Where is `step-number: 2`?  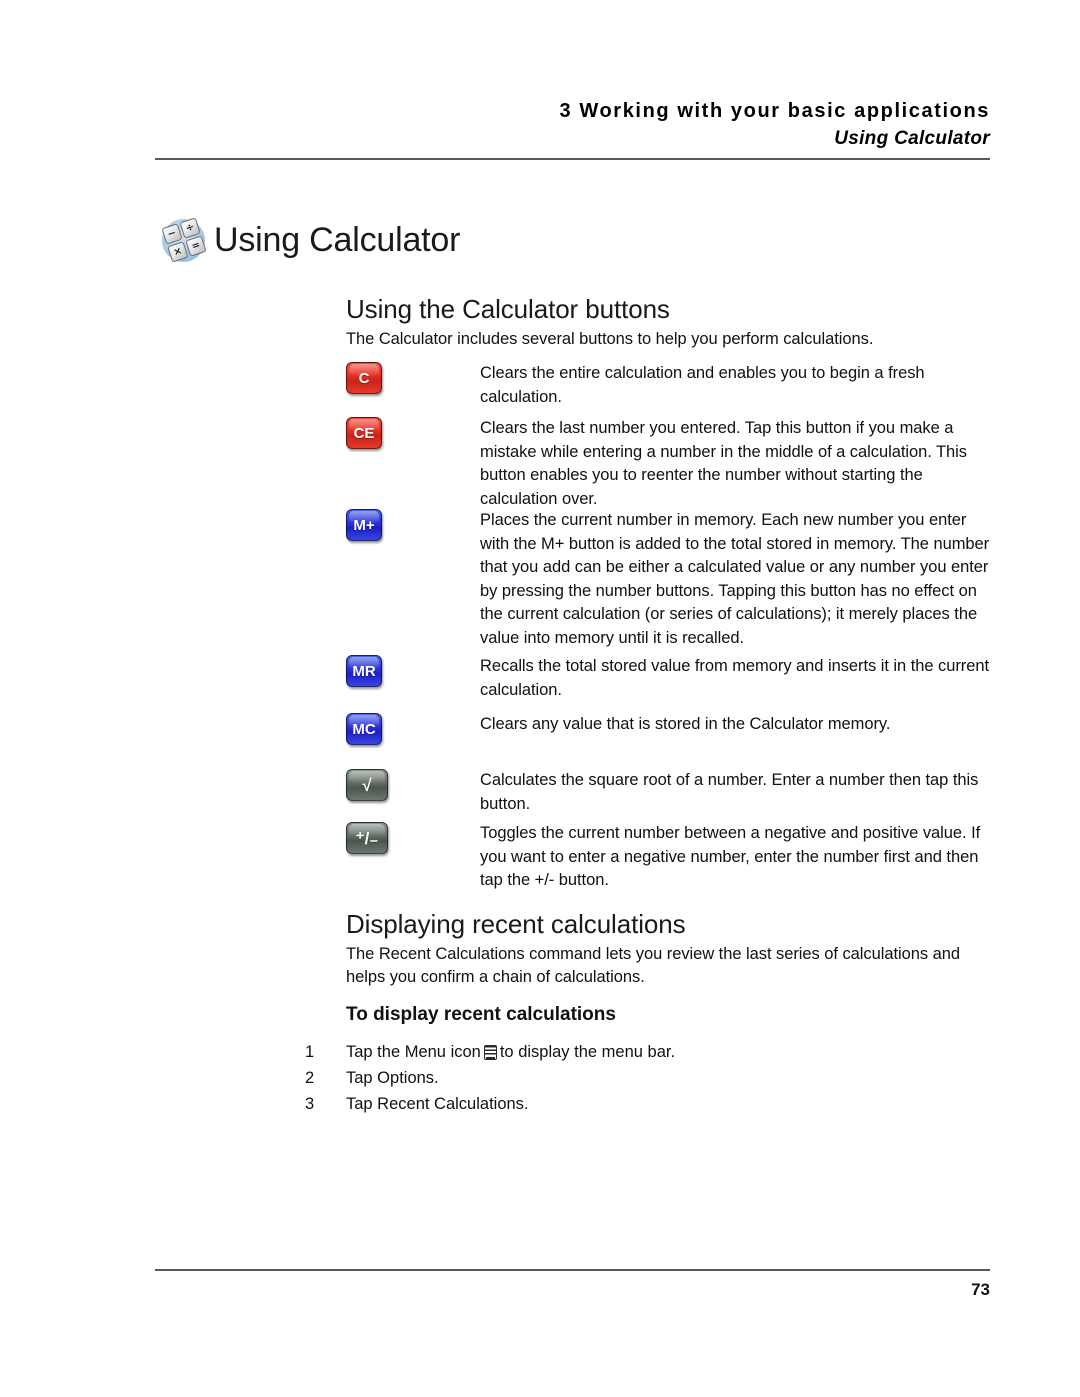 step-number: 2 is located at coordinates (310, 1078).